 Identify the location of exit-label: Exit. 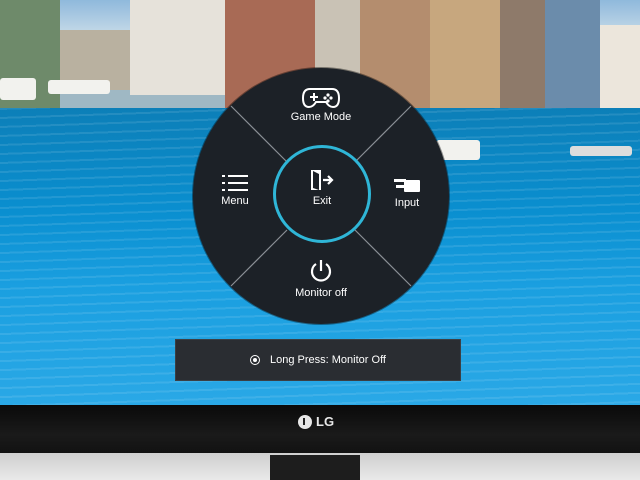
(322, 201).